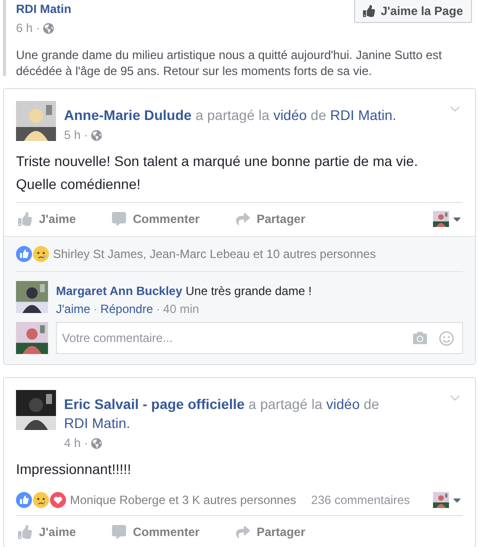  Describe the element at coordinates (28, 28) in the screenshot. I see `post-time: 6 h ·` at that location.